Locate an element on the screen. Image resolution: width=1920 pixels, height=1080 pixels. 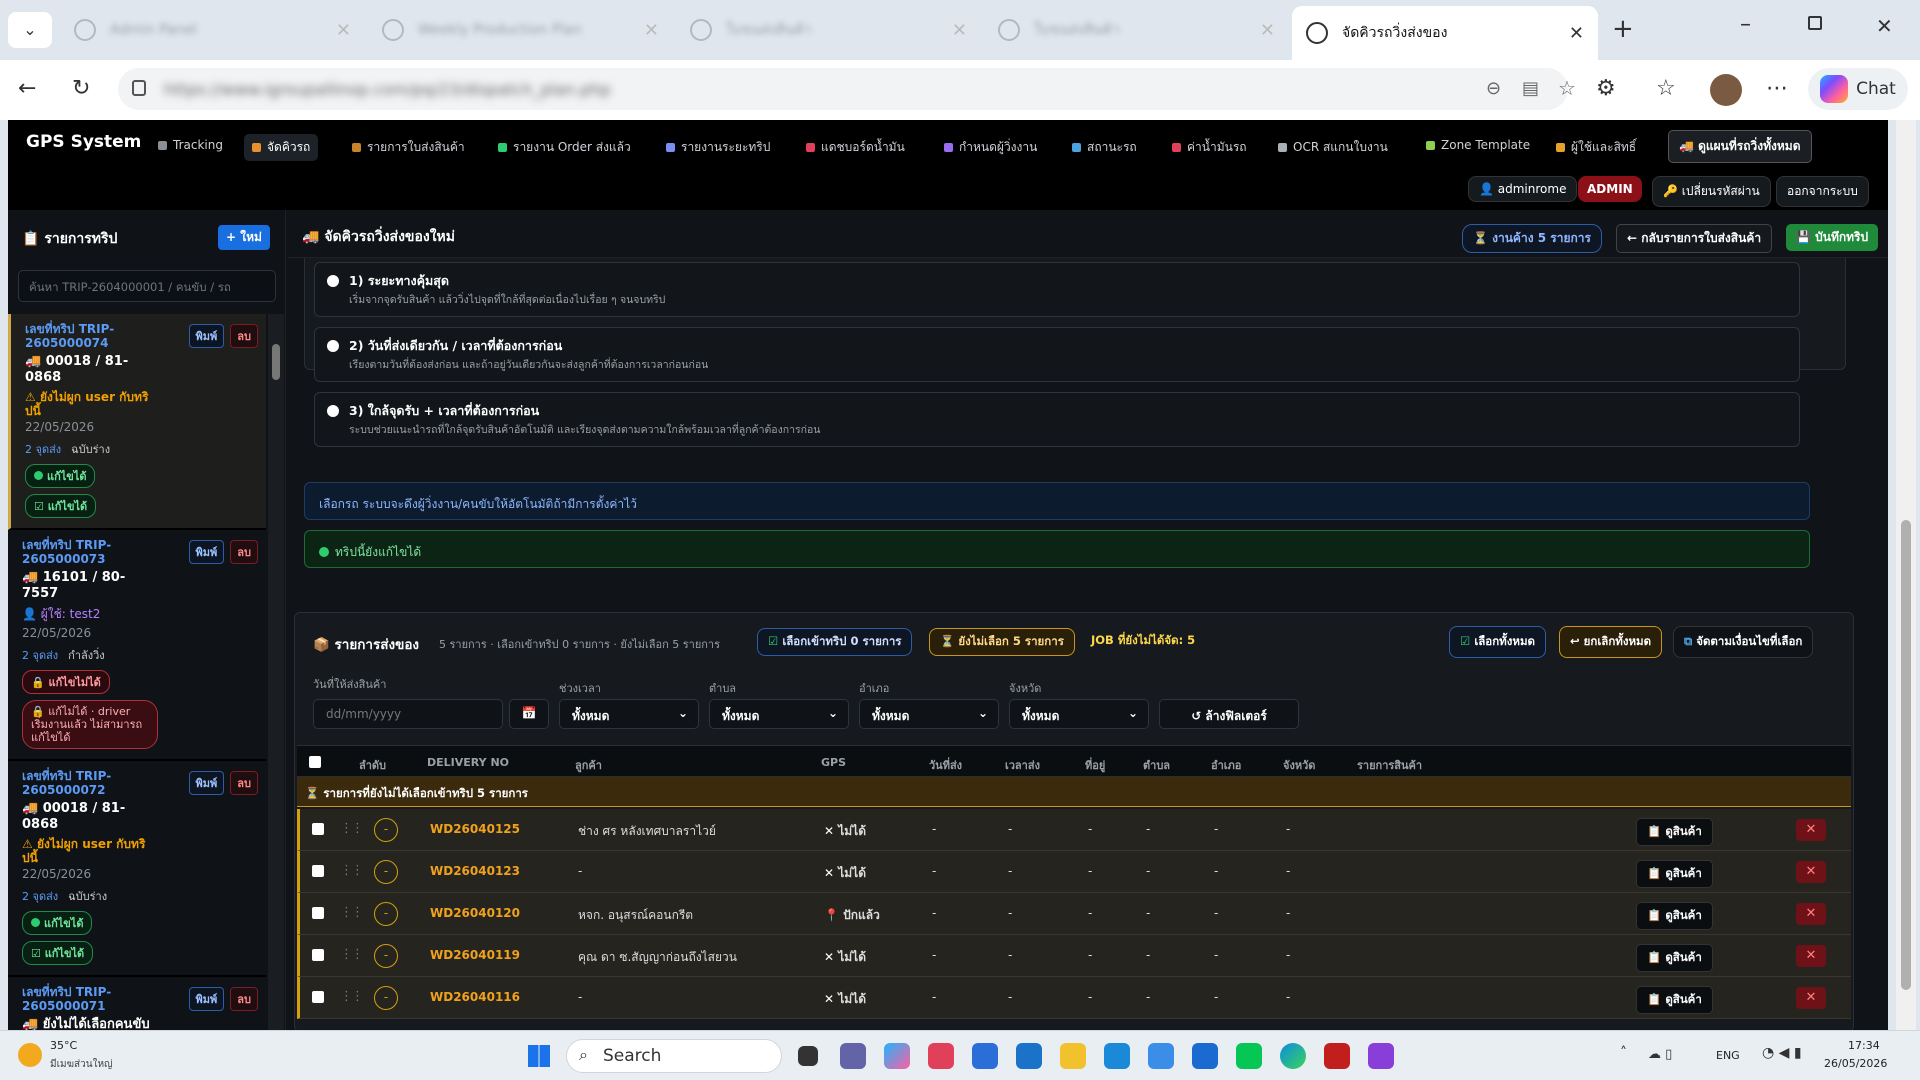
zoom-icon: ⊖ is located at coordinates (1493, 88).